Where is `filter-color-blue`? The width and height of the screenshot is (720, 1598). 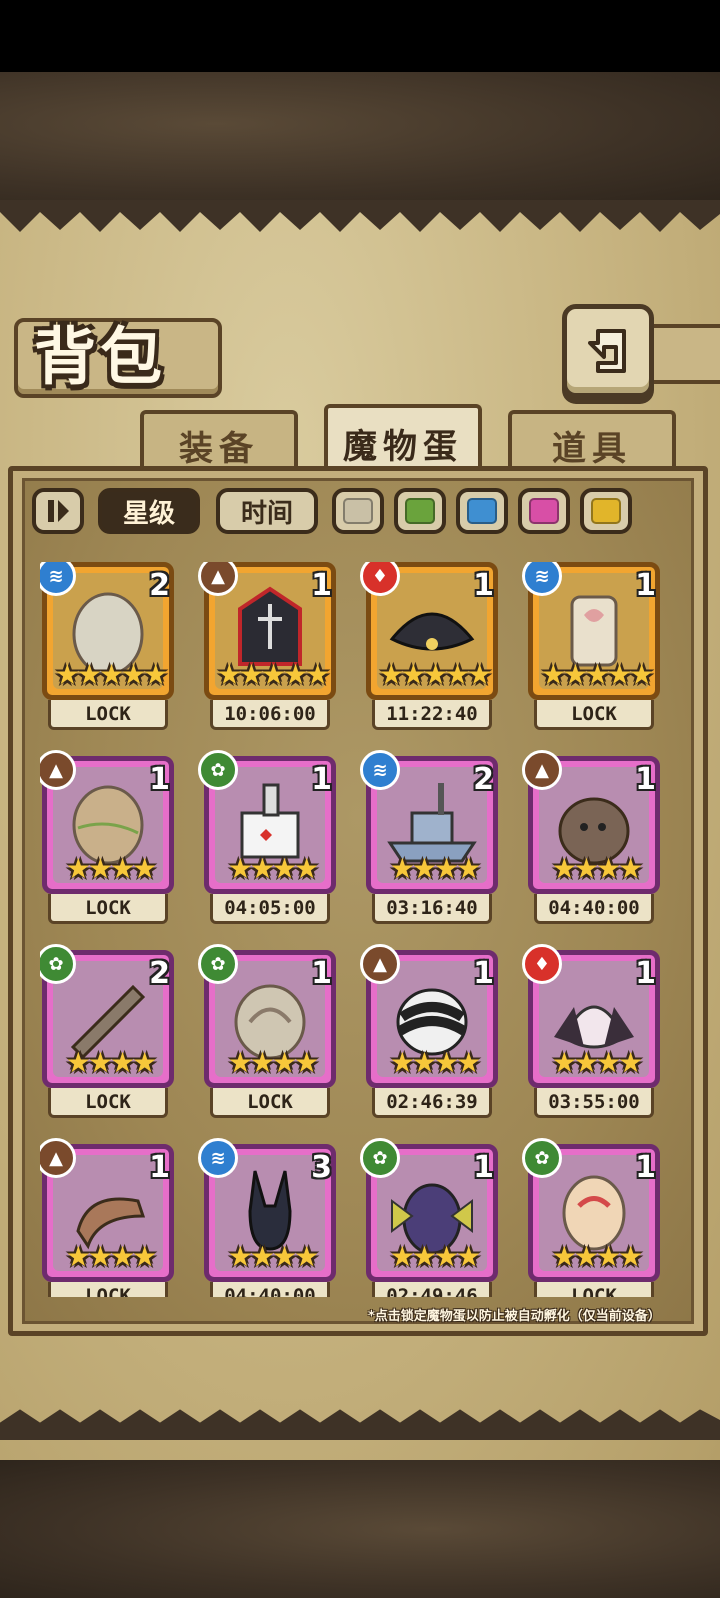 filter-color-blue is located at coordinates (482, 511).